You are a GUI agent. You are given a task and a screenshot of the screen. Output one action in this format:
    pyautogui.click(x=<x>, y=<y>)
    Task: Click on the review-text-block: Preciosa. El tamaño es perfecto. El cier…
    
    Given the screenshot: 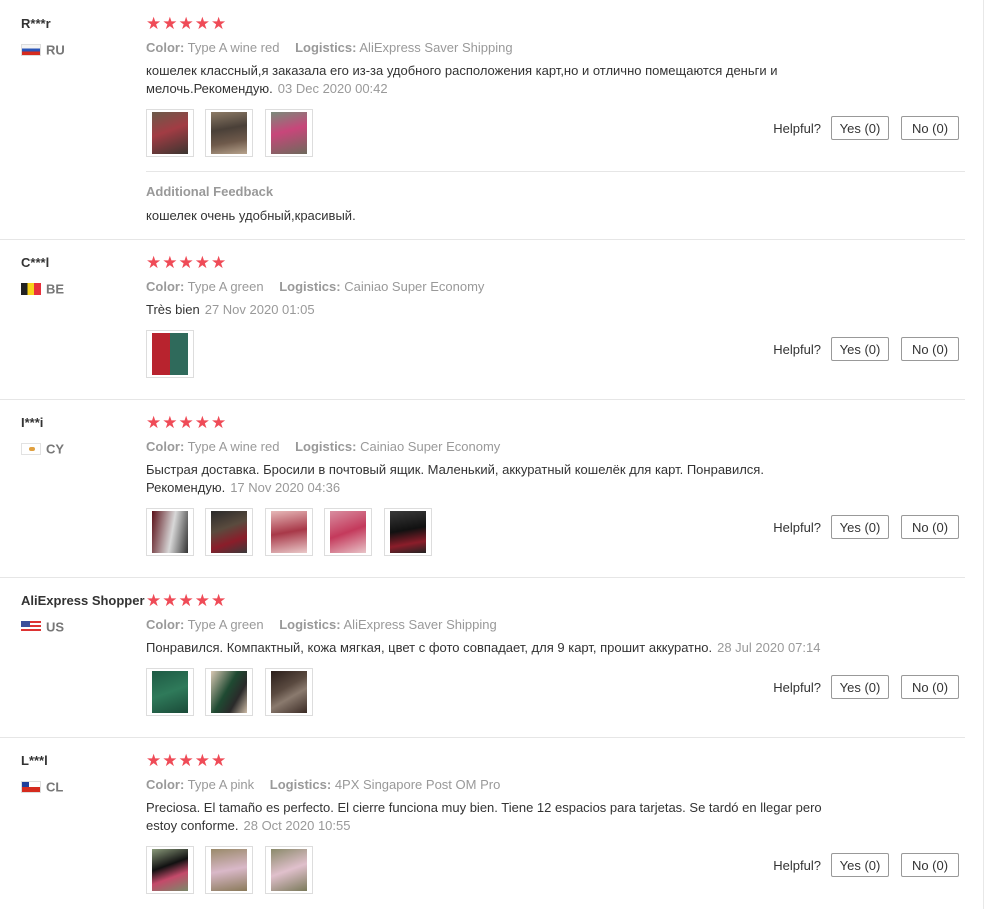 What is the action you would take?
    pyautogui.click(x=498, y=817)
    